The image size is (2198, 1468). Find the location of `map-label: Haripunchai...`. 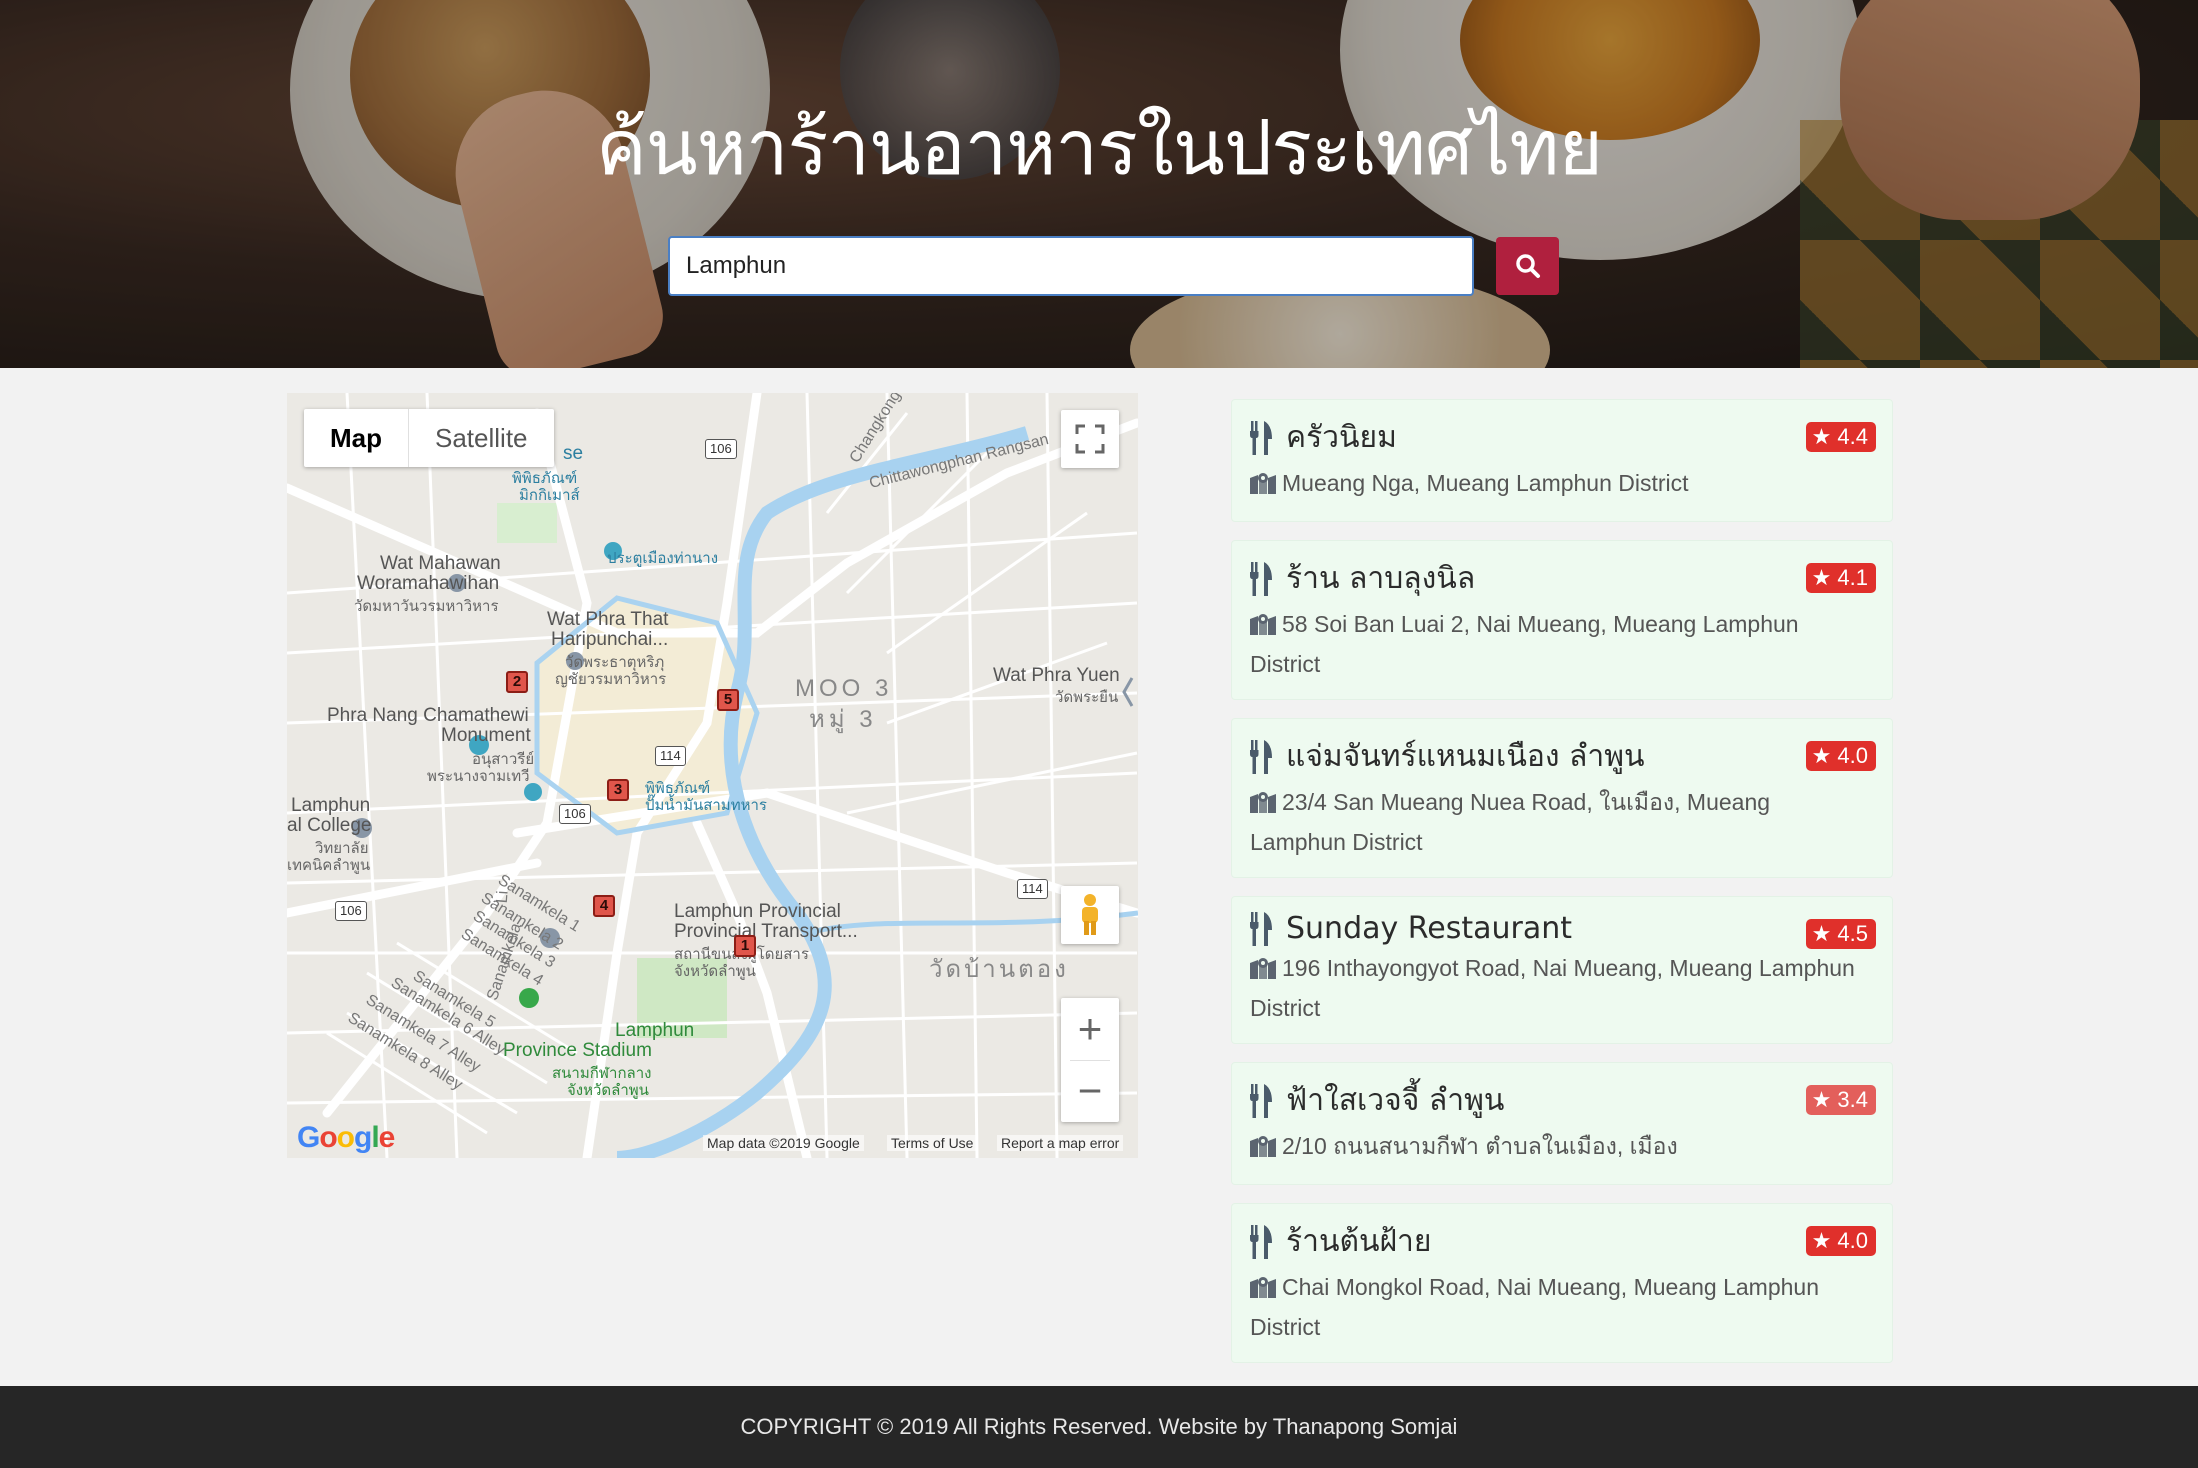

map-label: Haripunchai... is located at coordinates (610, 639).